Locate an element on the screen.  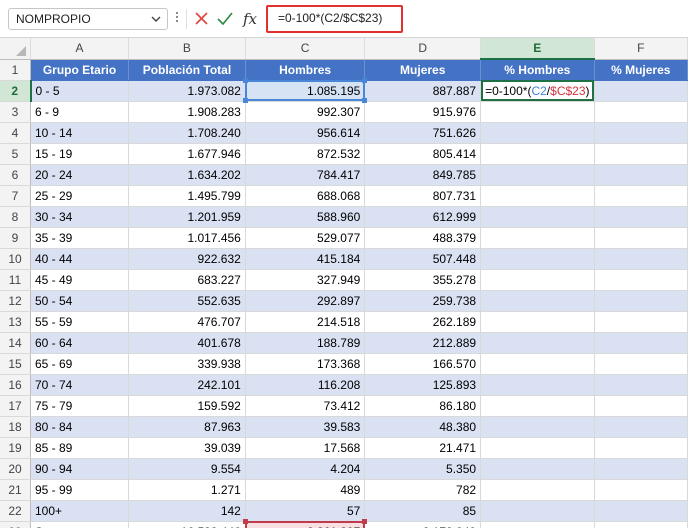
cell-men: 4.204 is located at coordinates (305, 469).